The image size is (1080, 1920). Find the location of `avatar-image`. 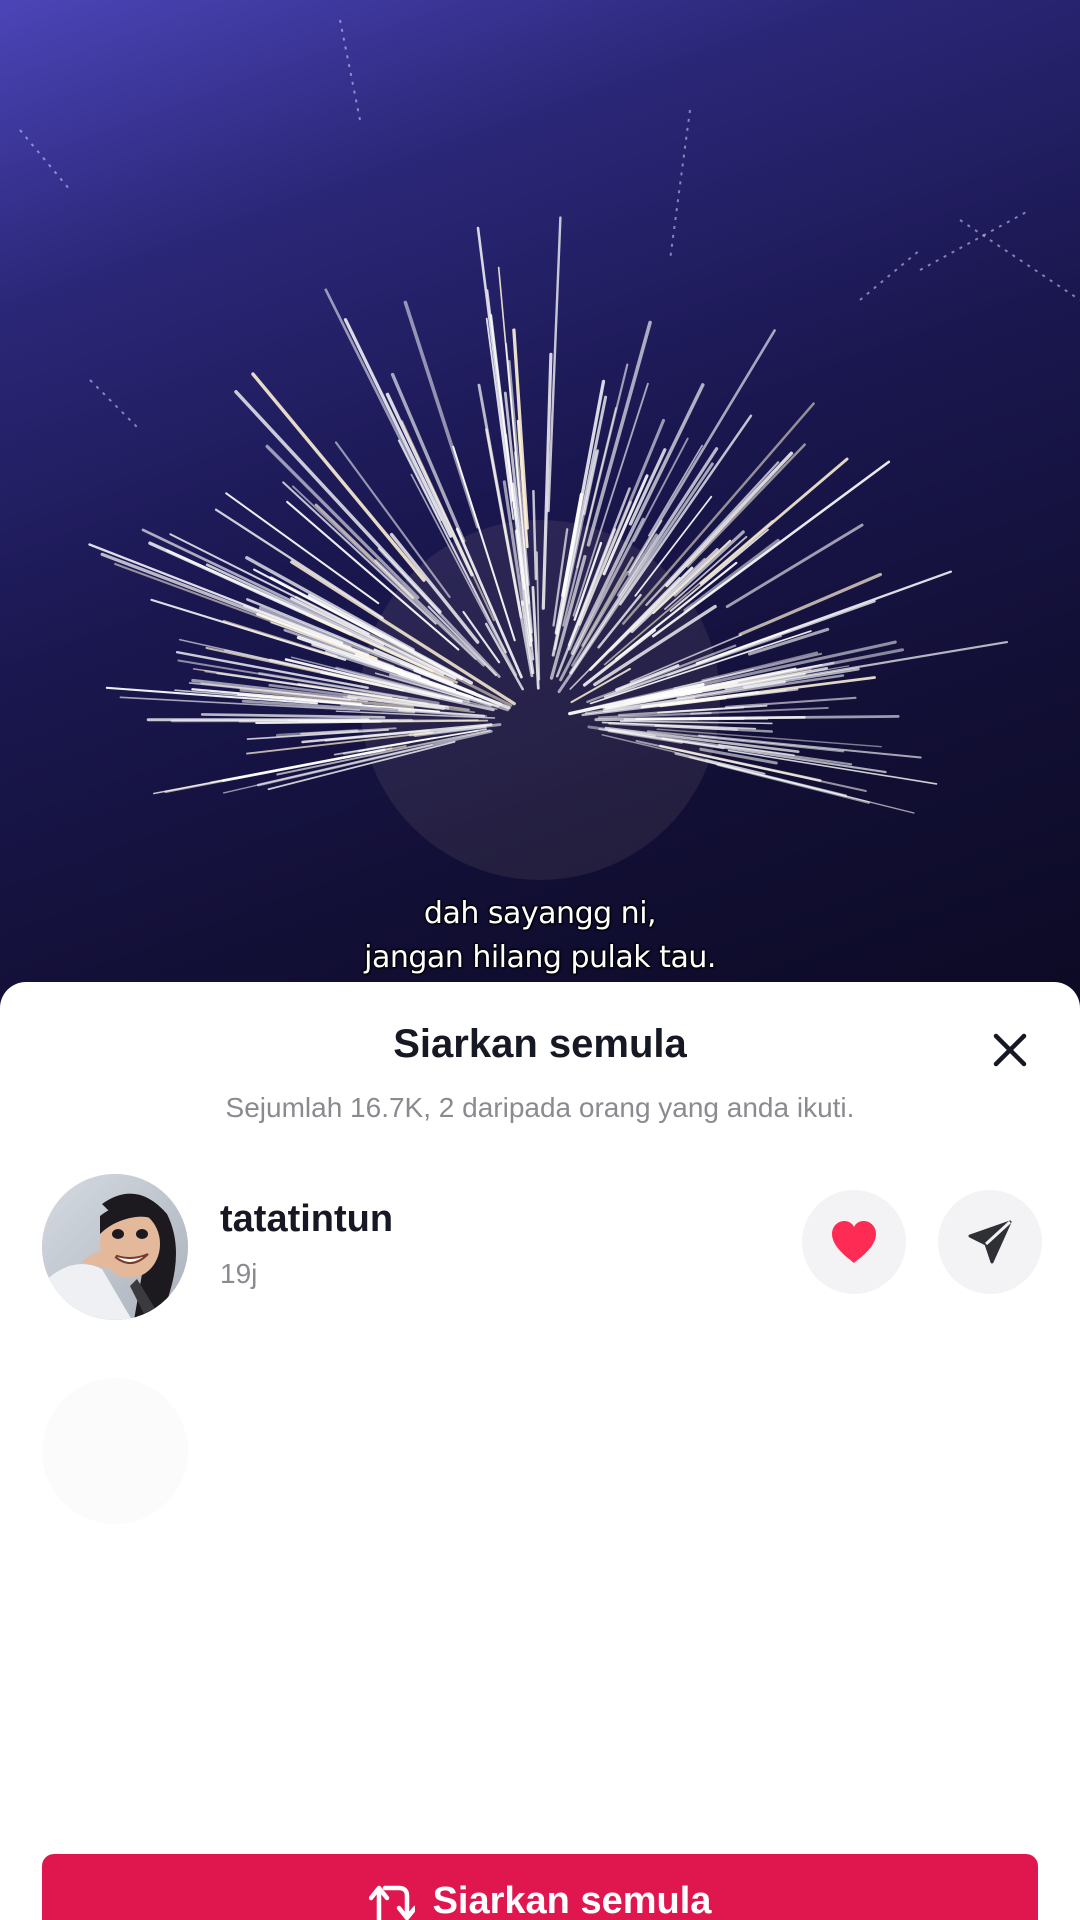

avatar-image is located at coordinates (115, 1247).